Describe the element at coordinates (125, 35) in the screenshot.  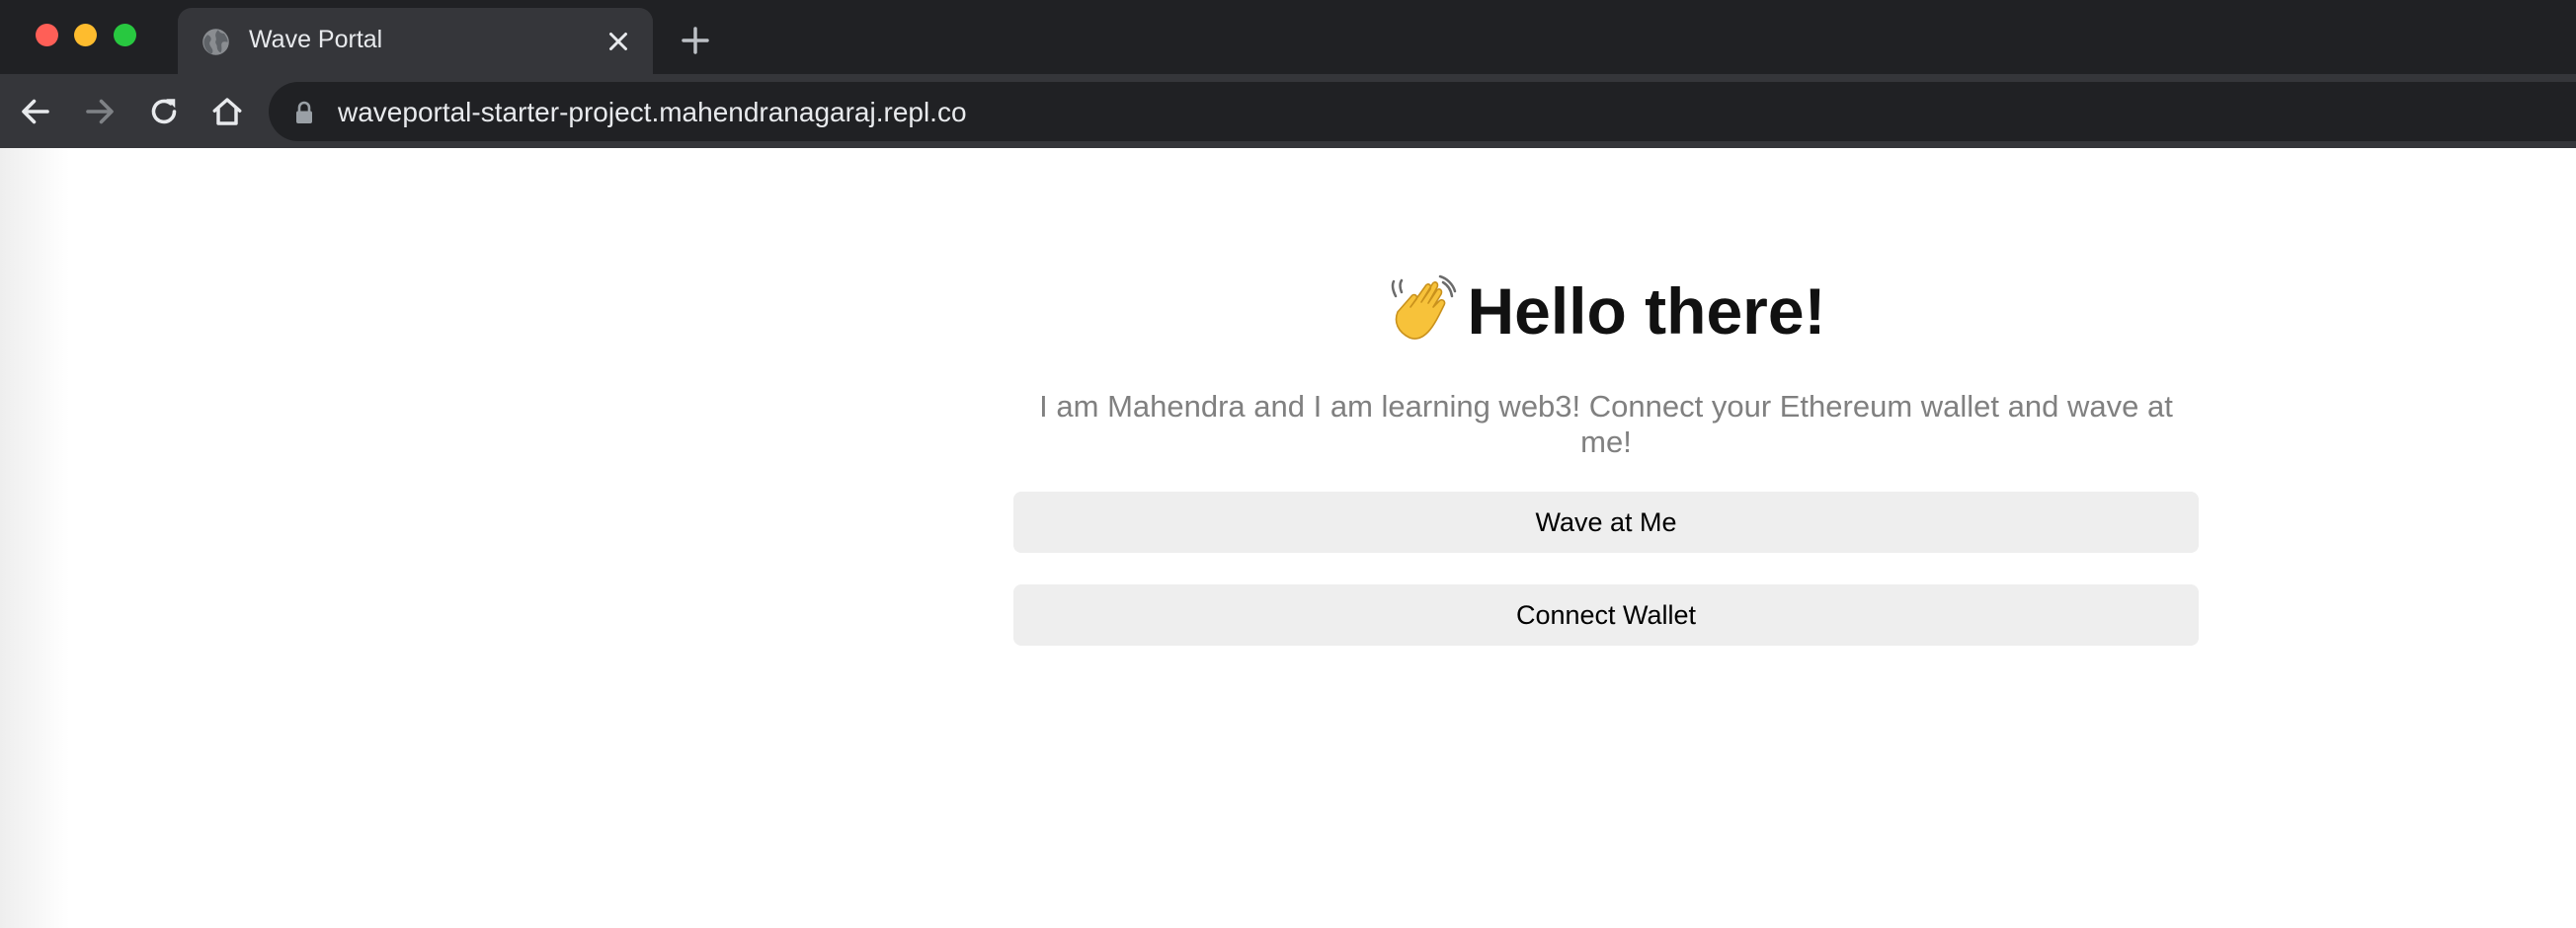
I see `window-maximize-button` at that location.